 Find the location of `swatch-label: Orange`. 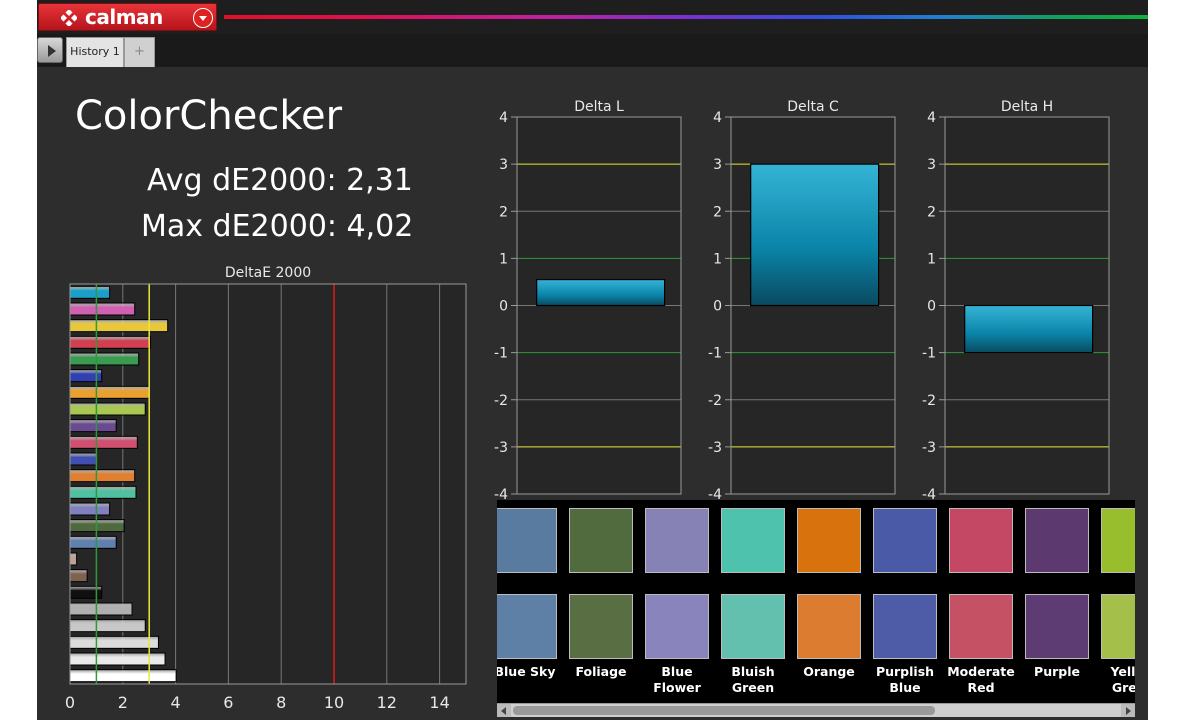

swatch-label: Orange is located at coordinates (829, 671).